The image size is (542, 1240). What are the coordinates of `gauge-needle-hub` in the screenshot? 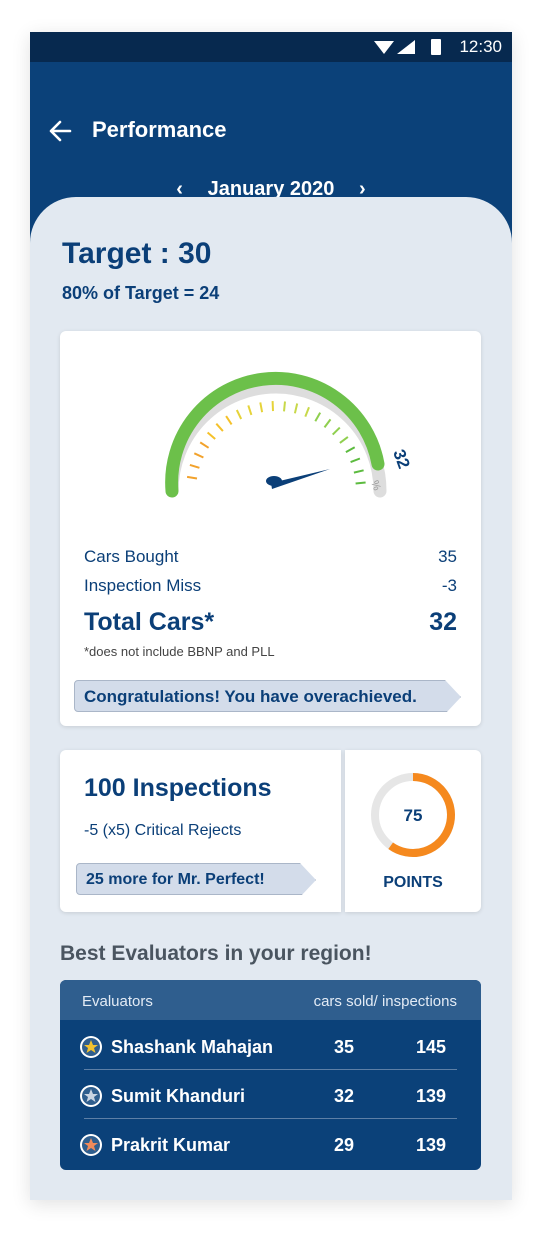 It's located at (274, 481).